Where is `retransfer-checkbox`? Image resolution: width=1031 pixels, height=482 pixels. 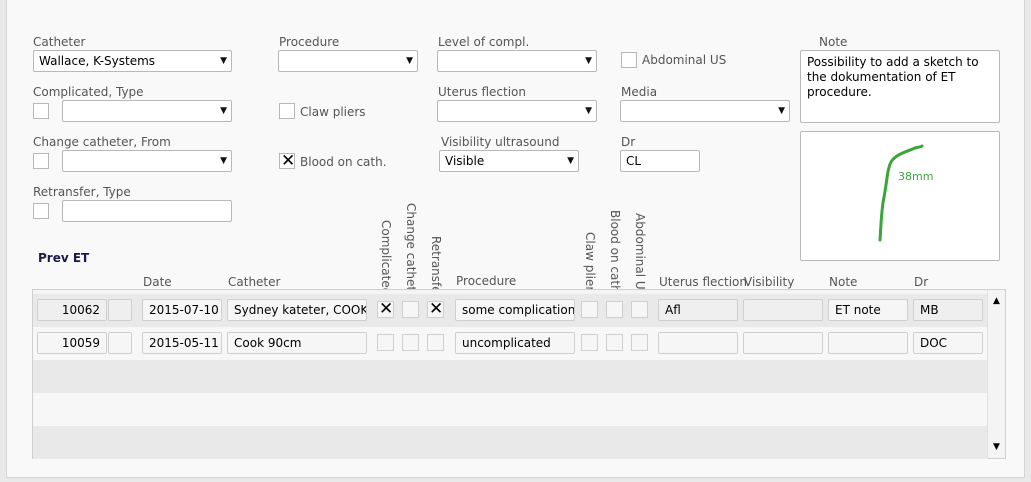 retransfer-checkbox is located at coordinates (41, 211).